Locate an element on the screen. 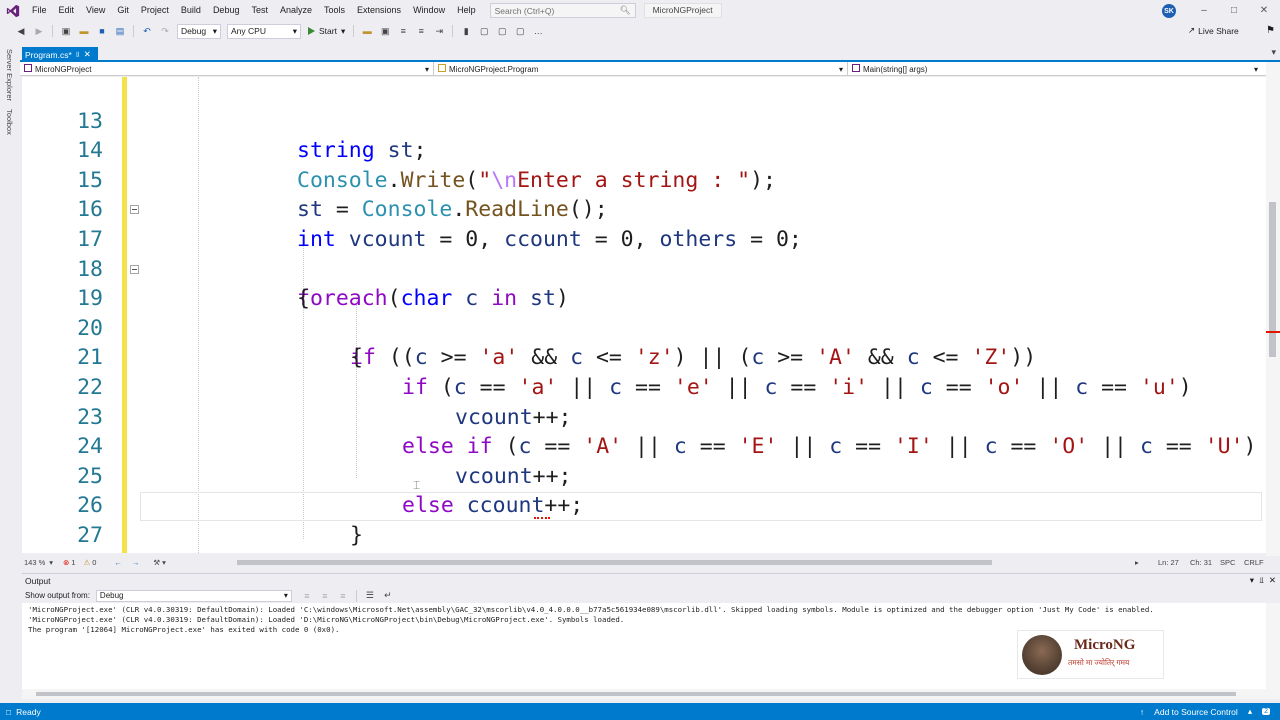 The height and width of the screenshot is (720, 1280). output-source-select: Debug ▾ is located at coordinates (193, 595).